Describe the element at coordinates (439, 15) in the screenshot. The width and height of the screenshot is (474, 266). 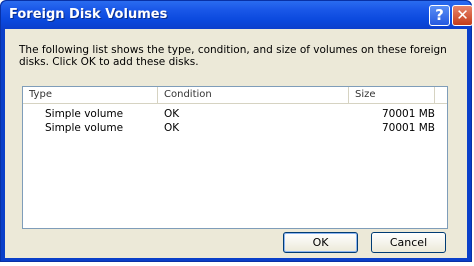
I see `help-button: ?` at that location.